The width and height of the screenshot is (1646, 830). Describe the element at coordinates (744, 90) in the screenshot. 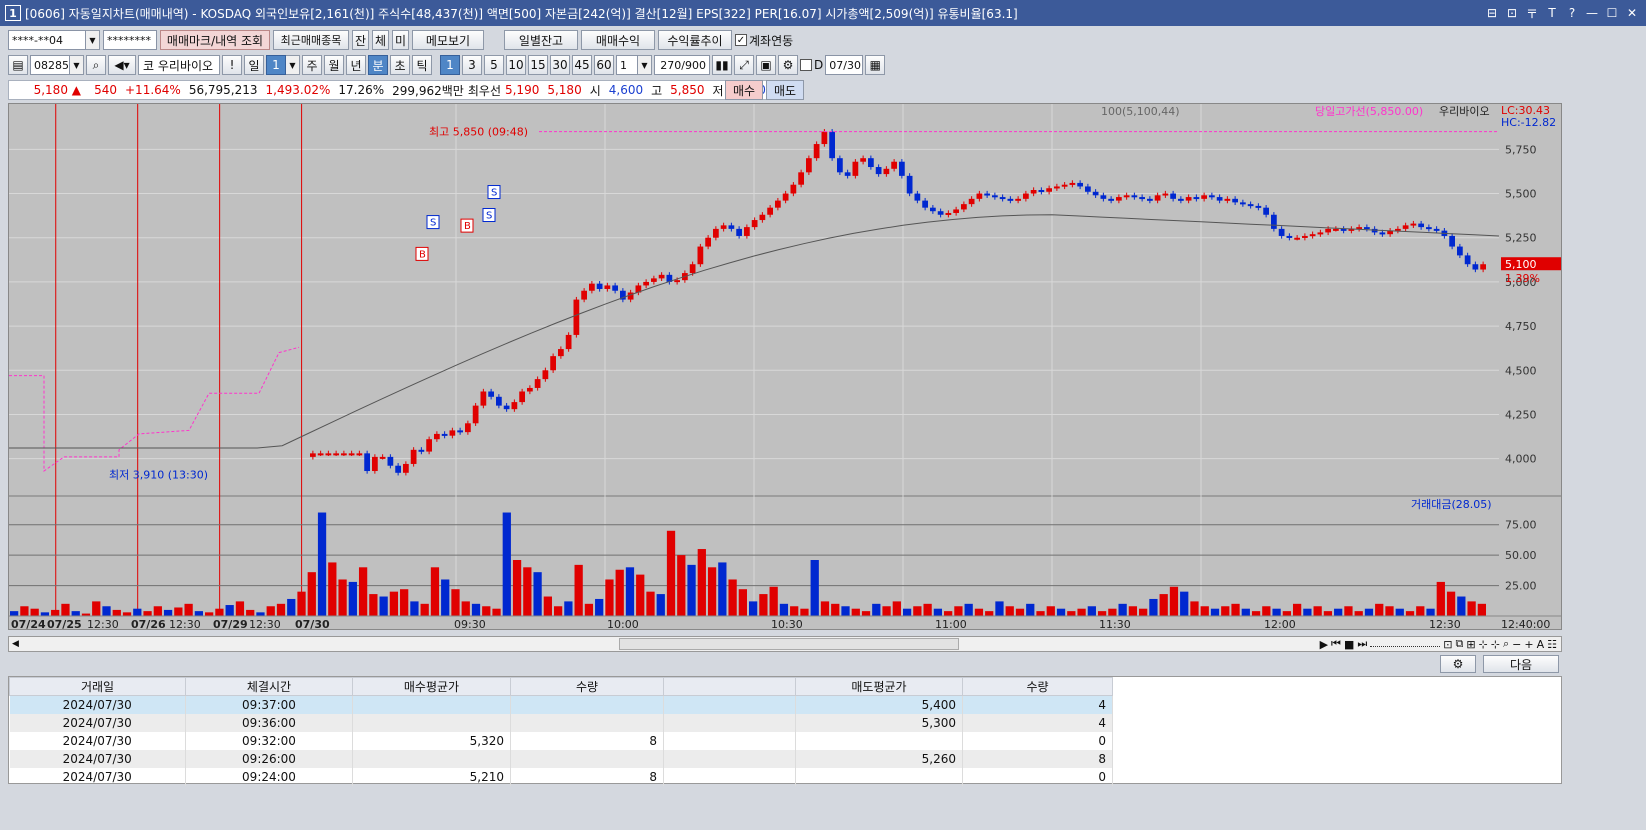

I see `buy-button: 매수` at that location.